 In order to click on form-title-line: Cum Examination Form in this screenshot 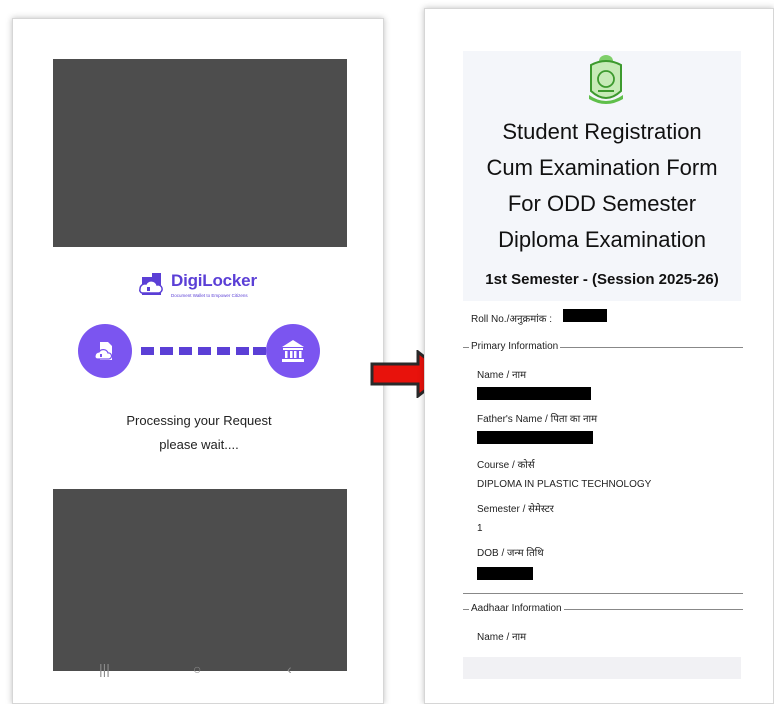, I will do `click(602, 167)`.